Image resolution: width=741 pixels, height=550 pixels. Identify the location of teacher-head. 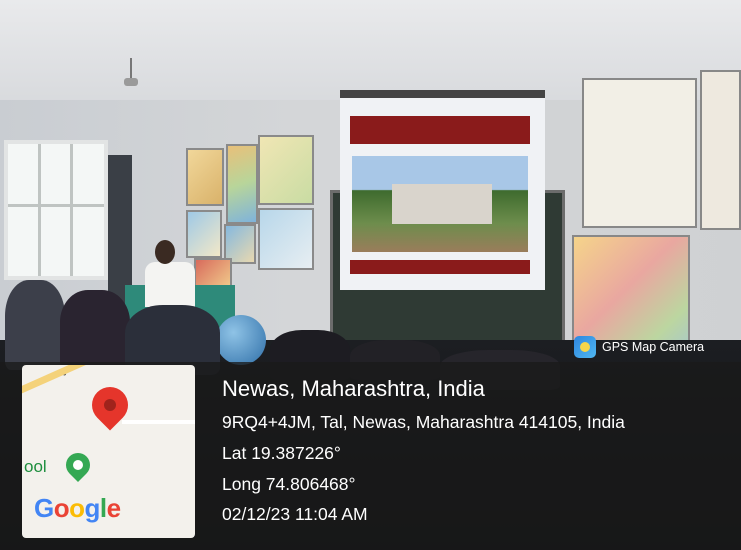
(165, 252).